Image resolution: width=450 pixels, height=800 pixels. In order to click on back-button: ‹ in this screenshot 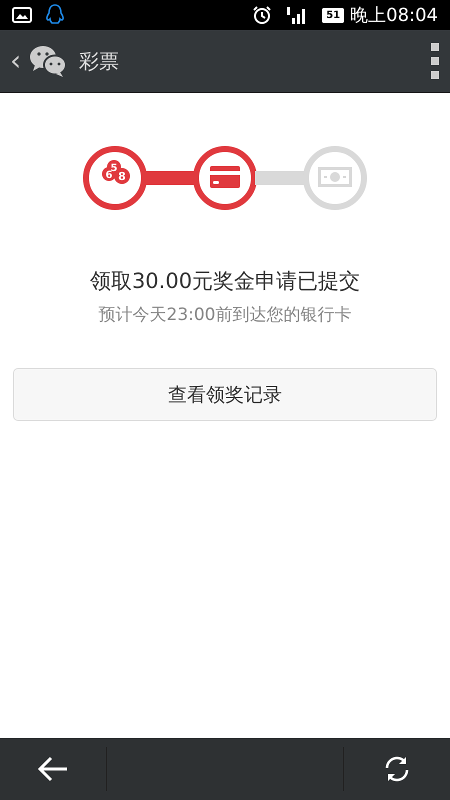, I will do `click(16, 61)`.